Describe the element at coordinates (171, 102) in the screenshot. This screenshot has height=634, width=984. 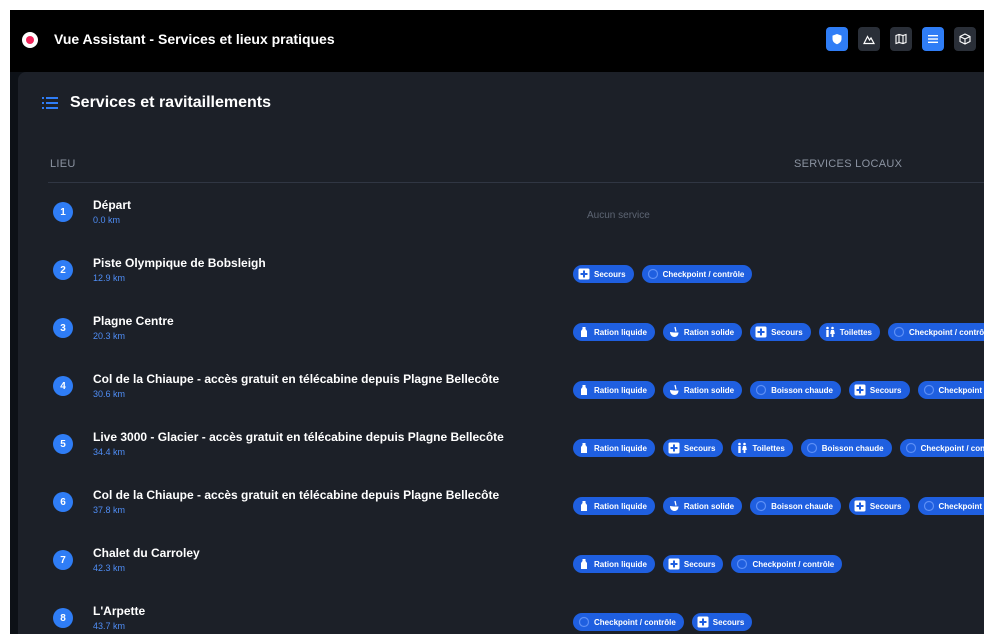
I see `panel-title: Services et ravitaillements` at that location.